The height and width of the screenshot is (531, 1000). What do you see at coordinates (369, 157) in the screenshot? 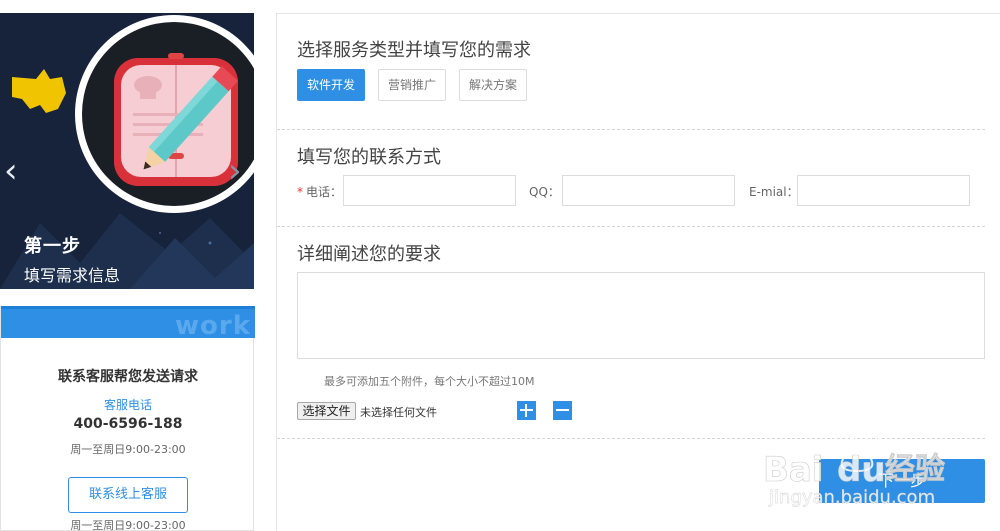
I see `contact-section-title: 填写您的联系方式` at bounding box center [369, 157].